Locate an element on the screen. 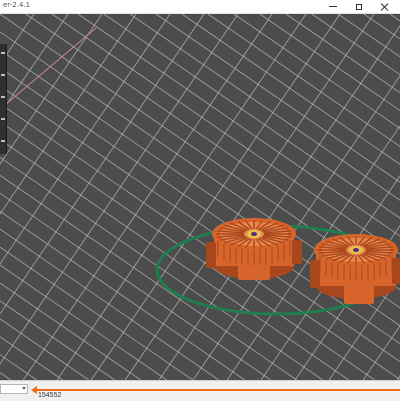 The width and height of the screenshot is (400, 401). minimize-button is located at coordinates (333, 6).